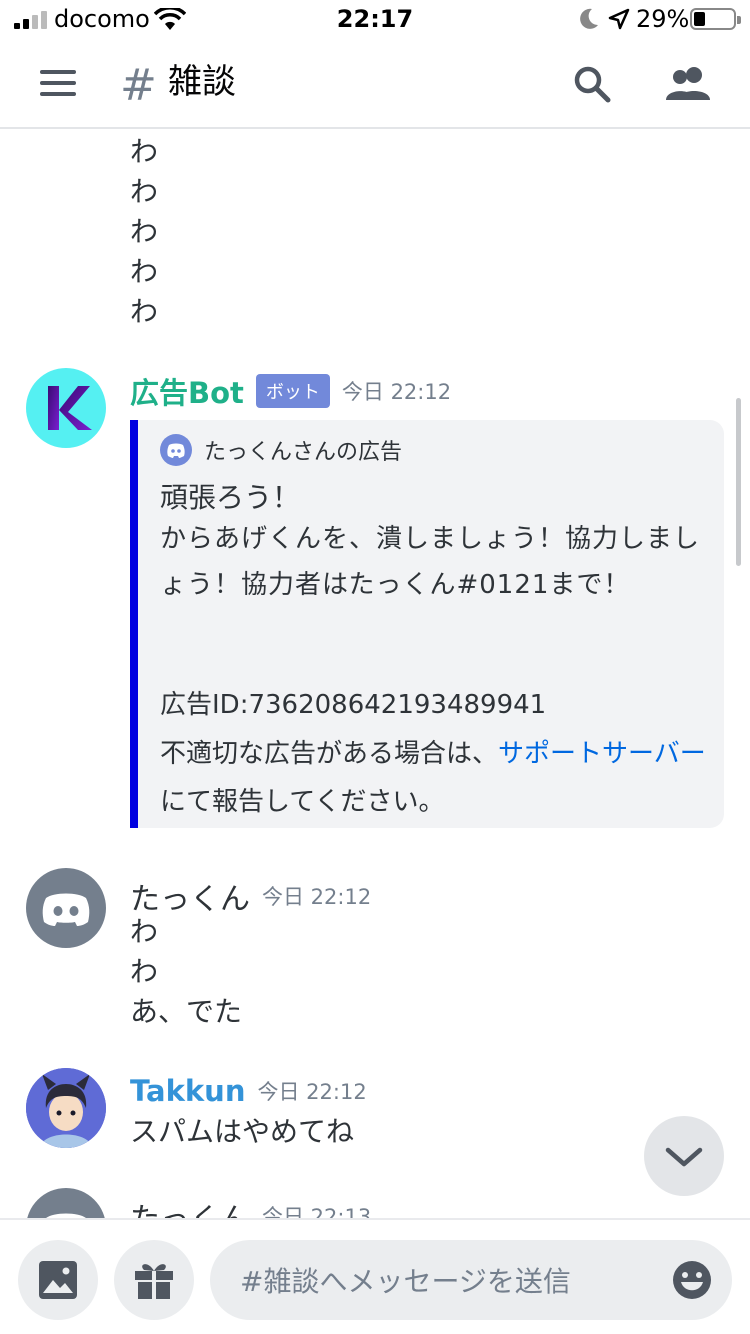 The image size is (750, 1334). What do you see at coordinates (190, 1206) in the screenshot?
I see `author-name: たっくん` at bounding box center [190, 1206].